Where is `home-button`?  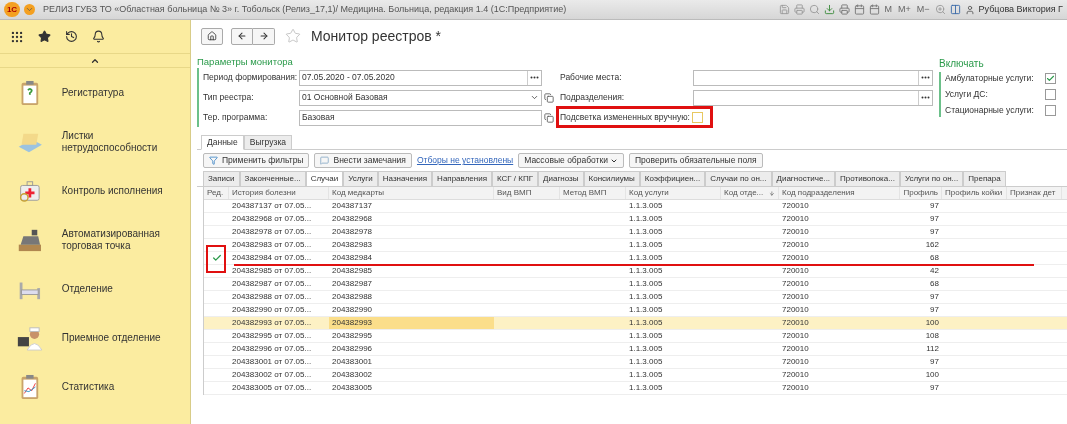 home-button is located at coordinates (212, 36).